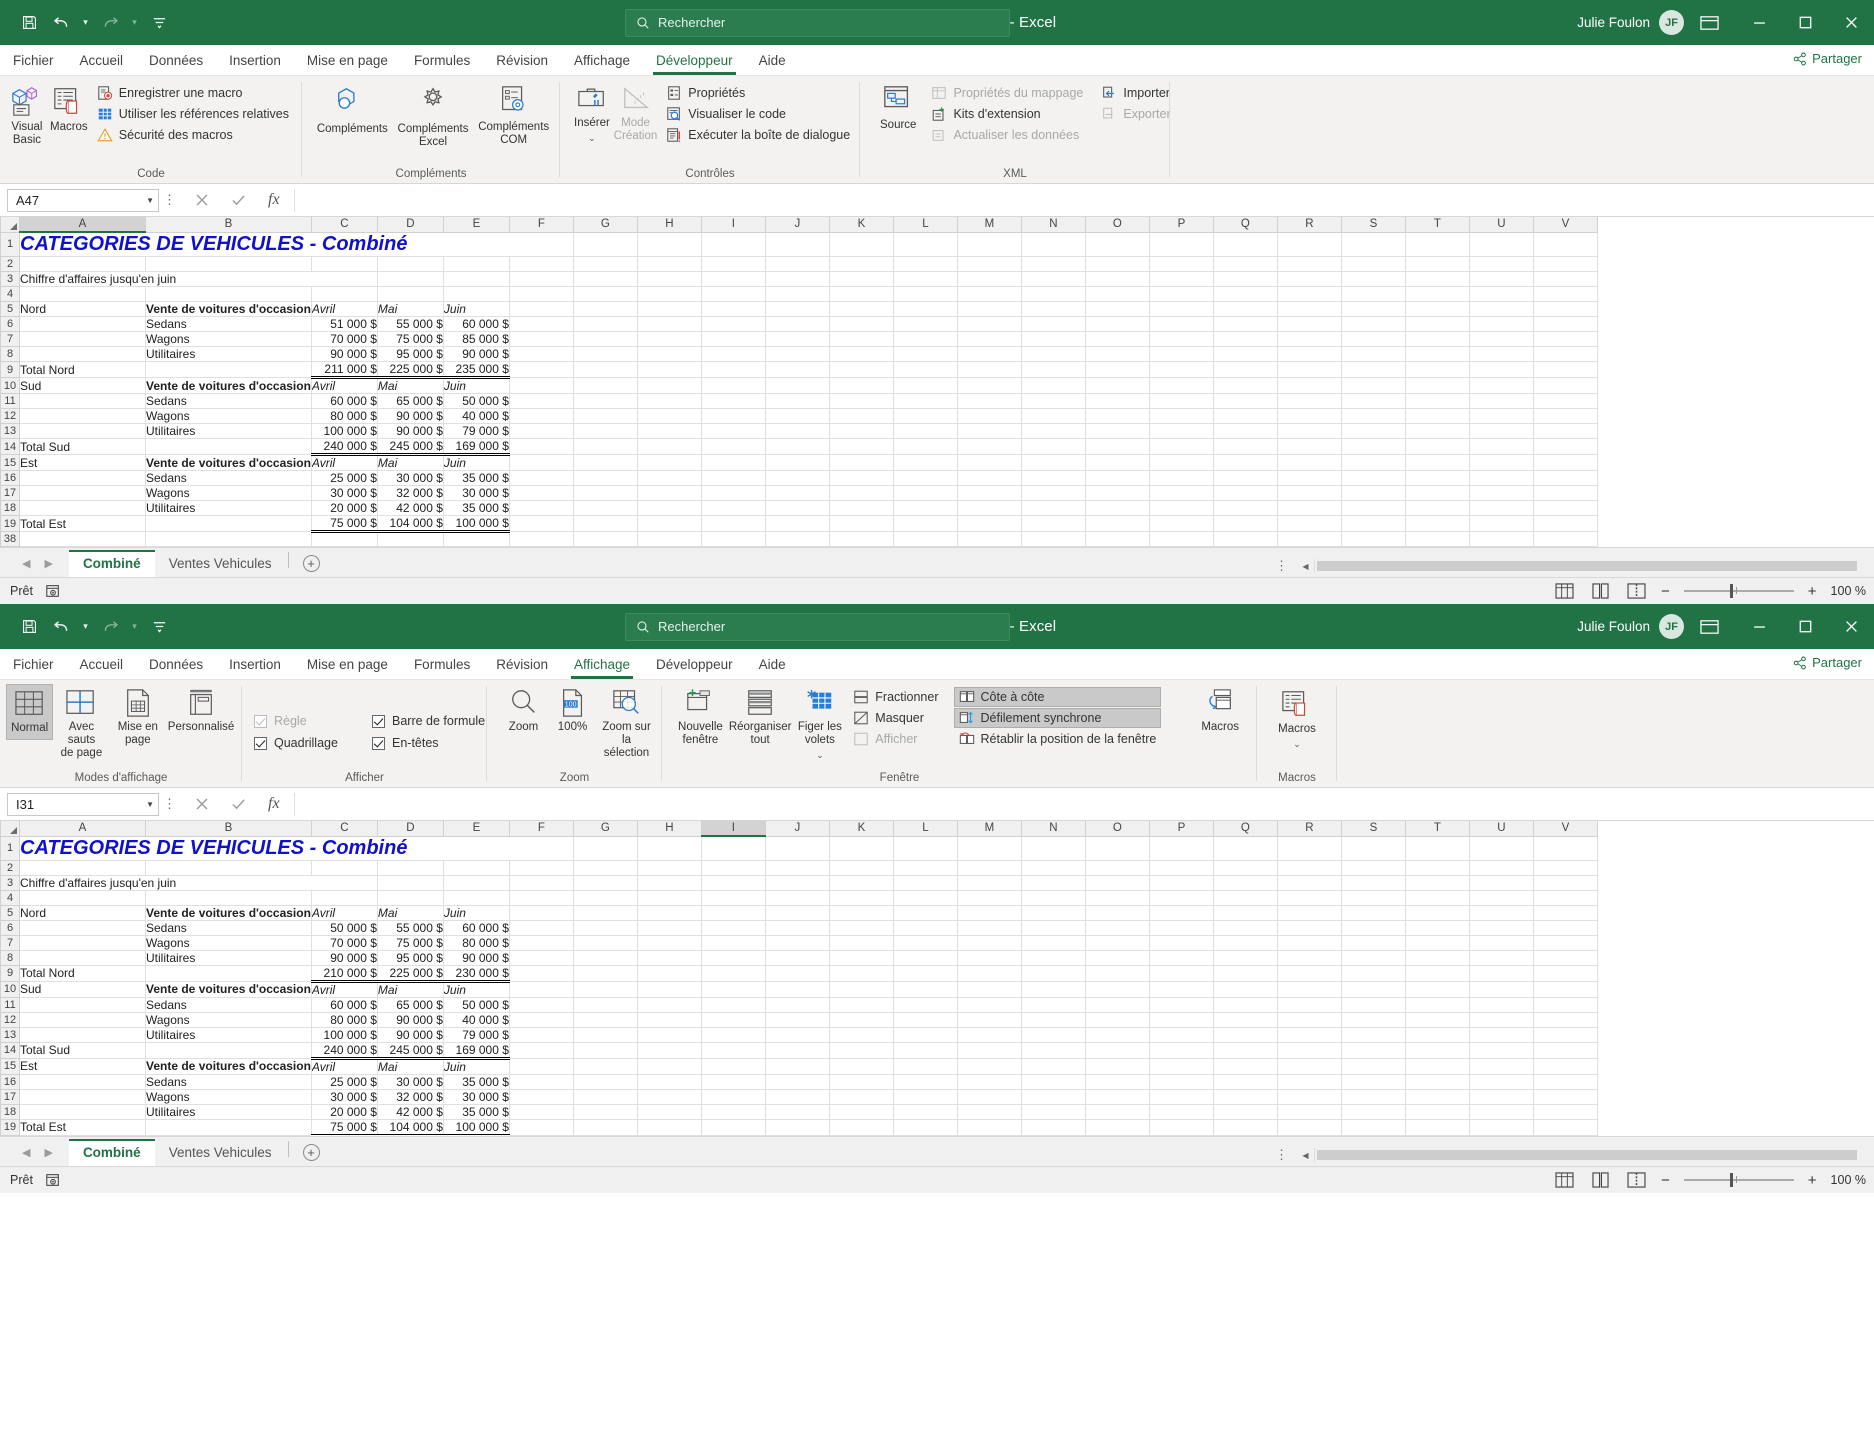 The height and width of the screenshot is (1440, 1874). What do you see at coordinates (344, 1035) in the screenshot?
I see `spreadsheet-cell: 100 000 $` at bounding box center [344, 1035].